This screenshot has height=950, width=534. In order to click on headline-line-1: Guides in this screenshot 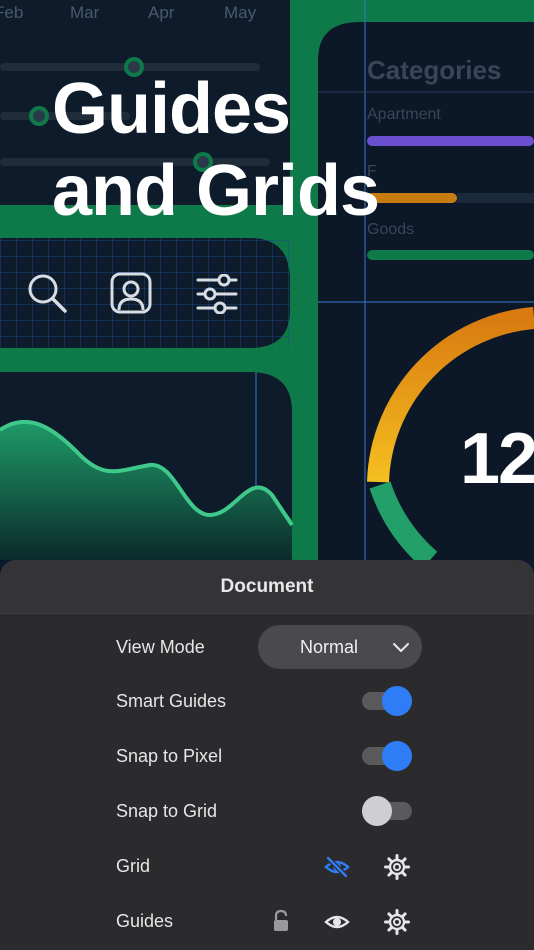, I will do `click(171, 109)`.